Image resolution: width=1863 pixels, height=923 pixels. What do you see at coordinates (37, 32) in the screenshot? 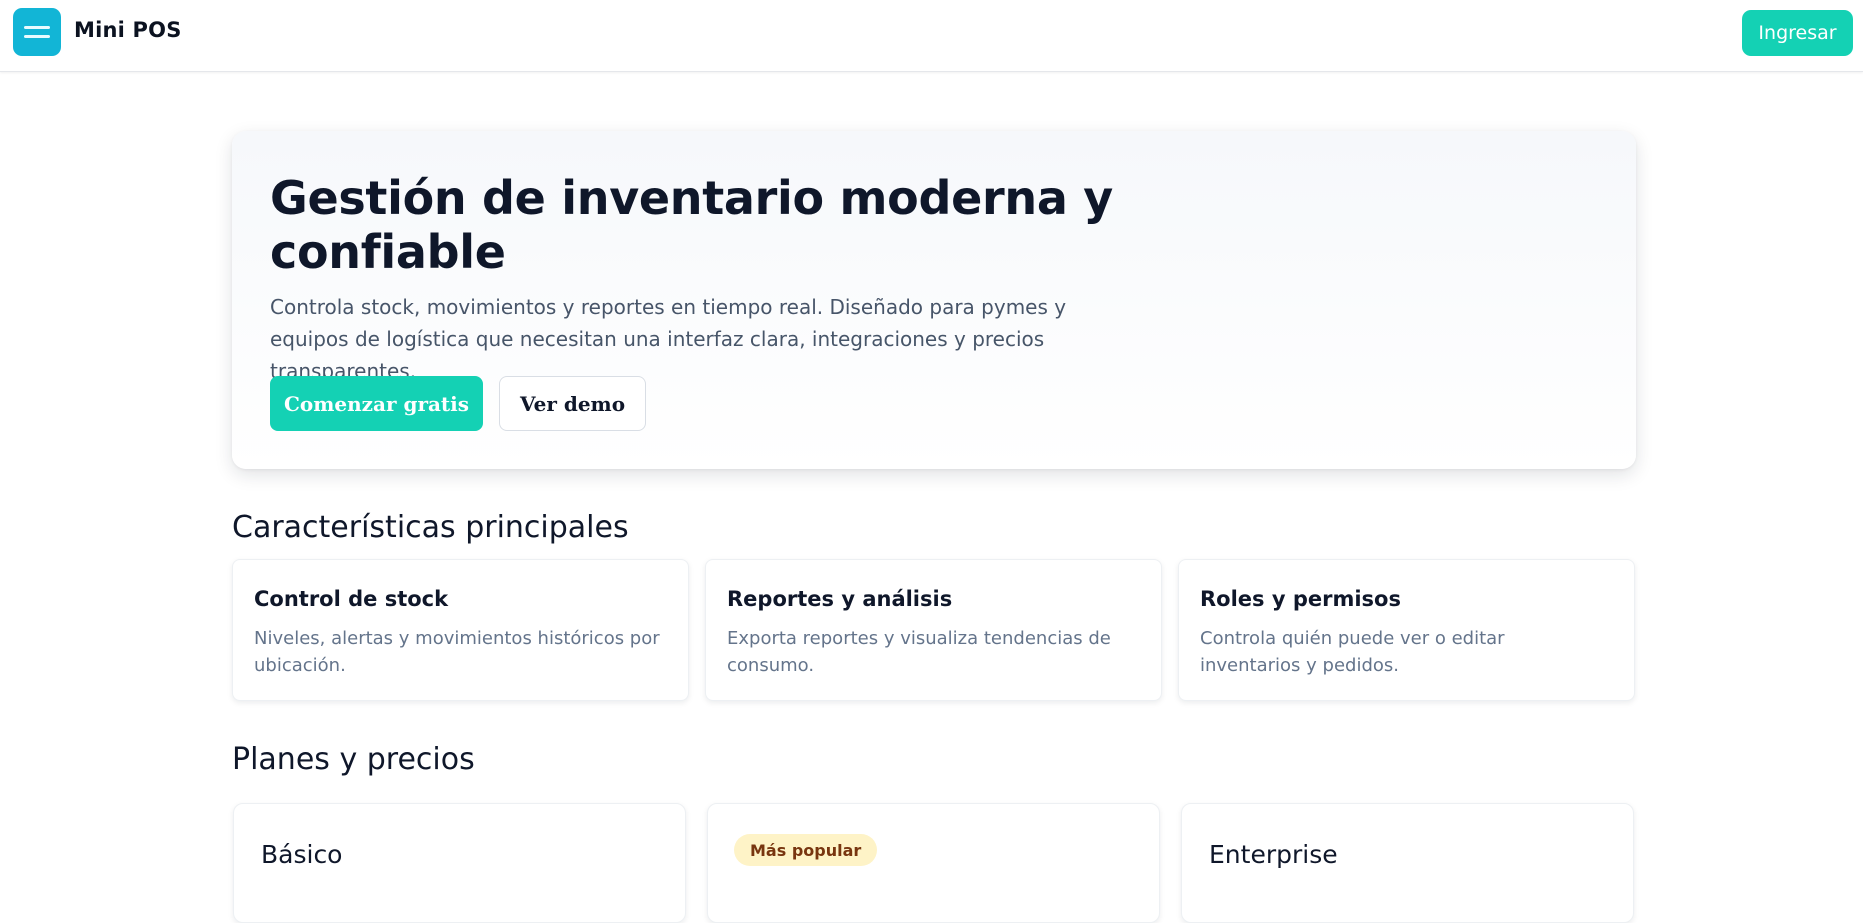
I see `hamburger-menu-icon` at bounding box center [37, 32].